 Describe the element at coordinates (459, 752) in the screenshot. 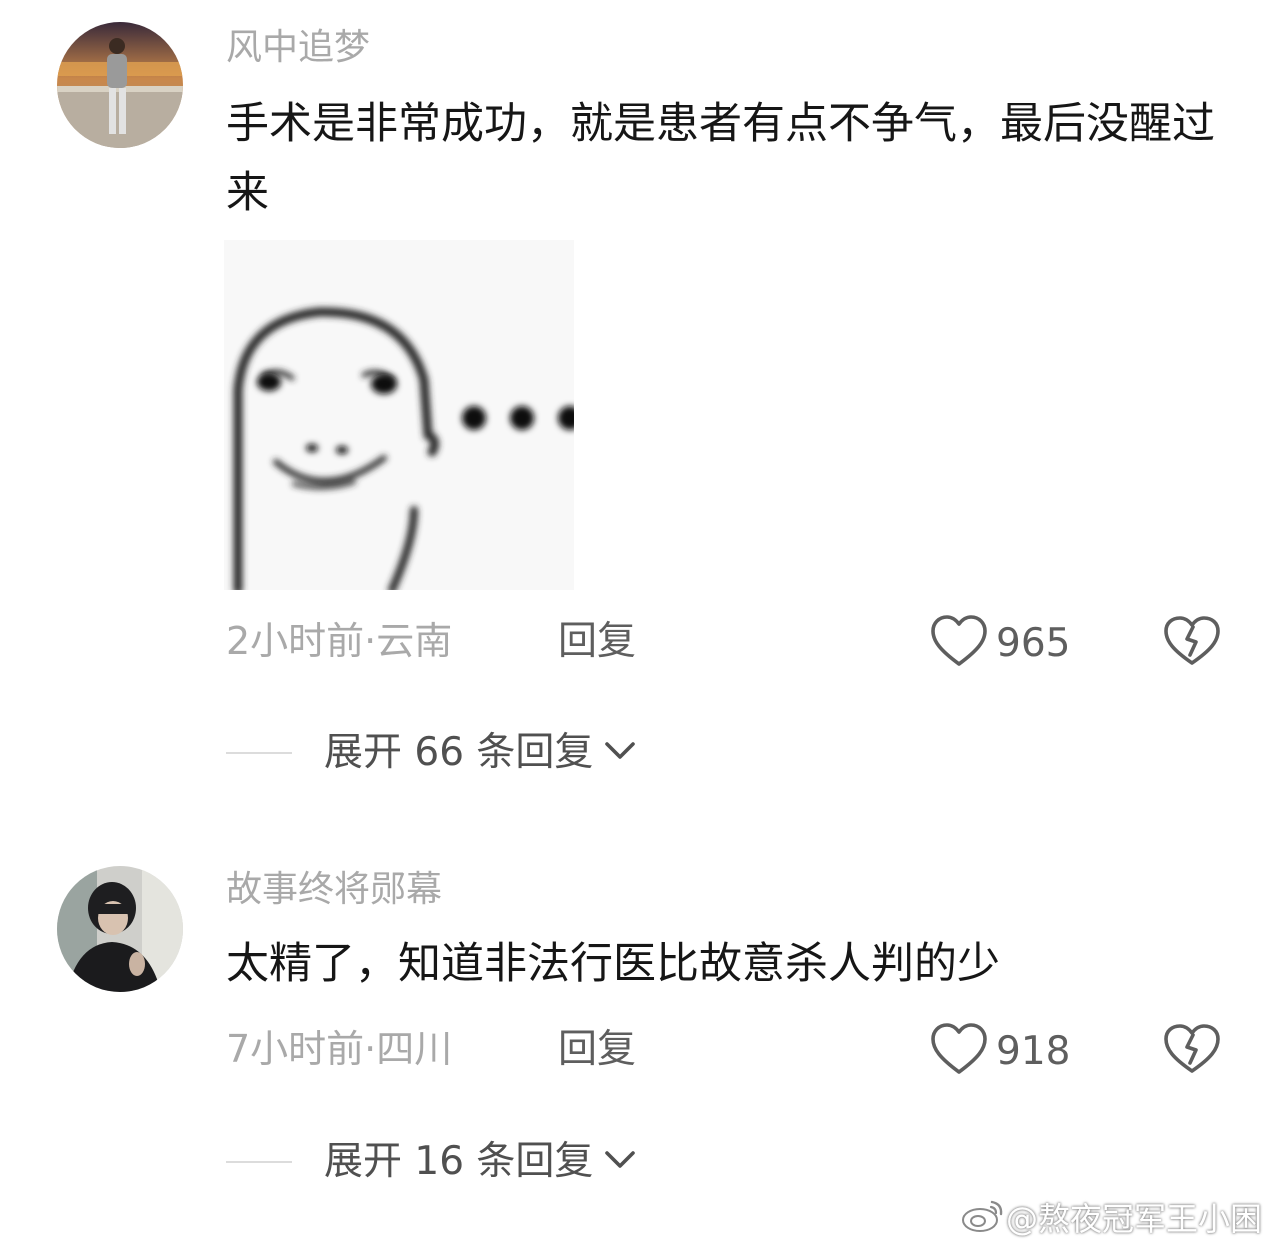

I see `expand-replies-label: 展开 66 条回复` at that location.